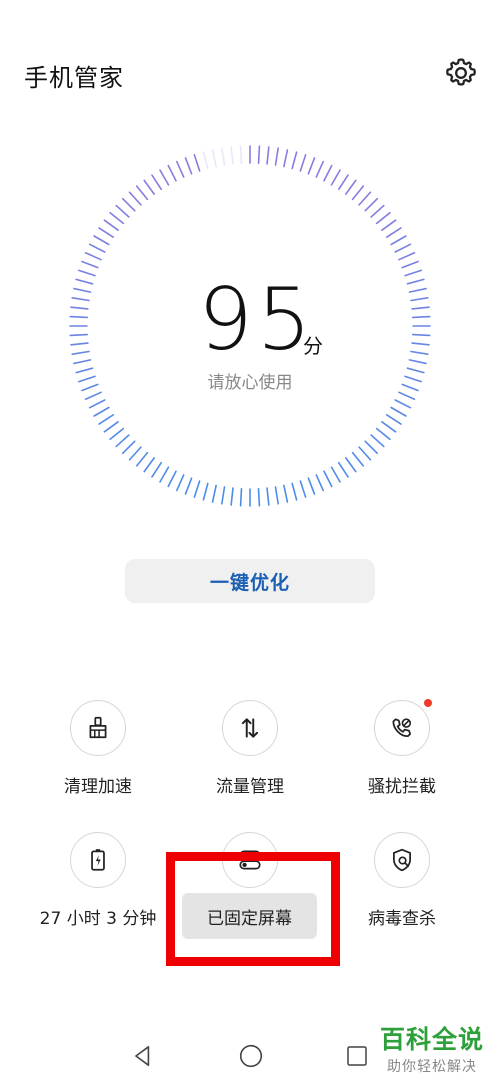  Describe the element at coordinates (253, 909) in the screenshot. I see `highlight-box` at that location.